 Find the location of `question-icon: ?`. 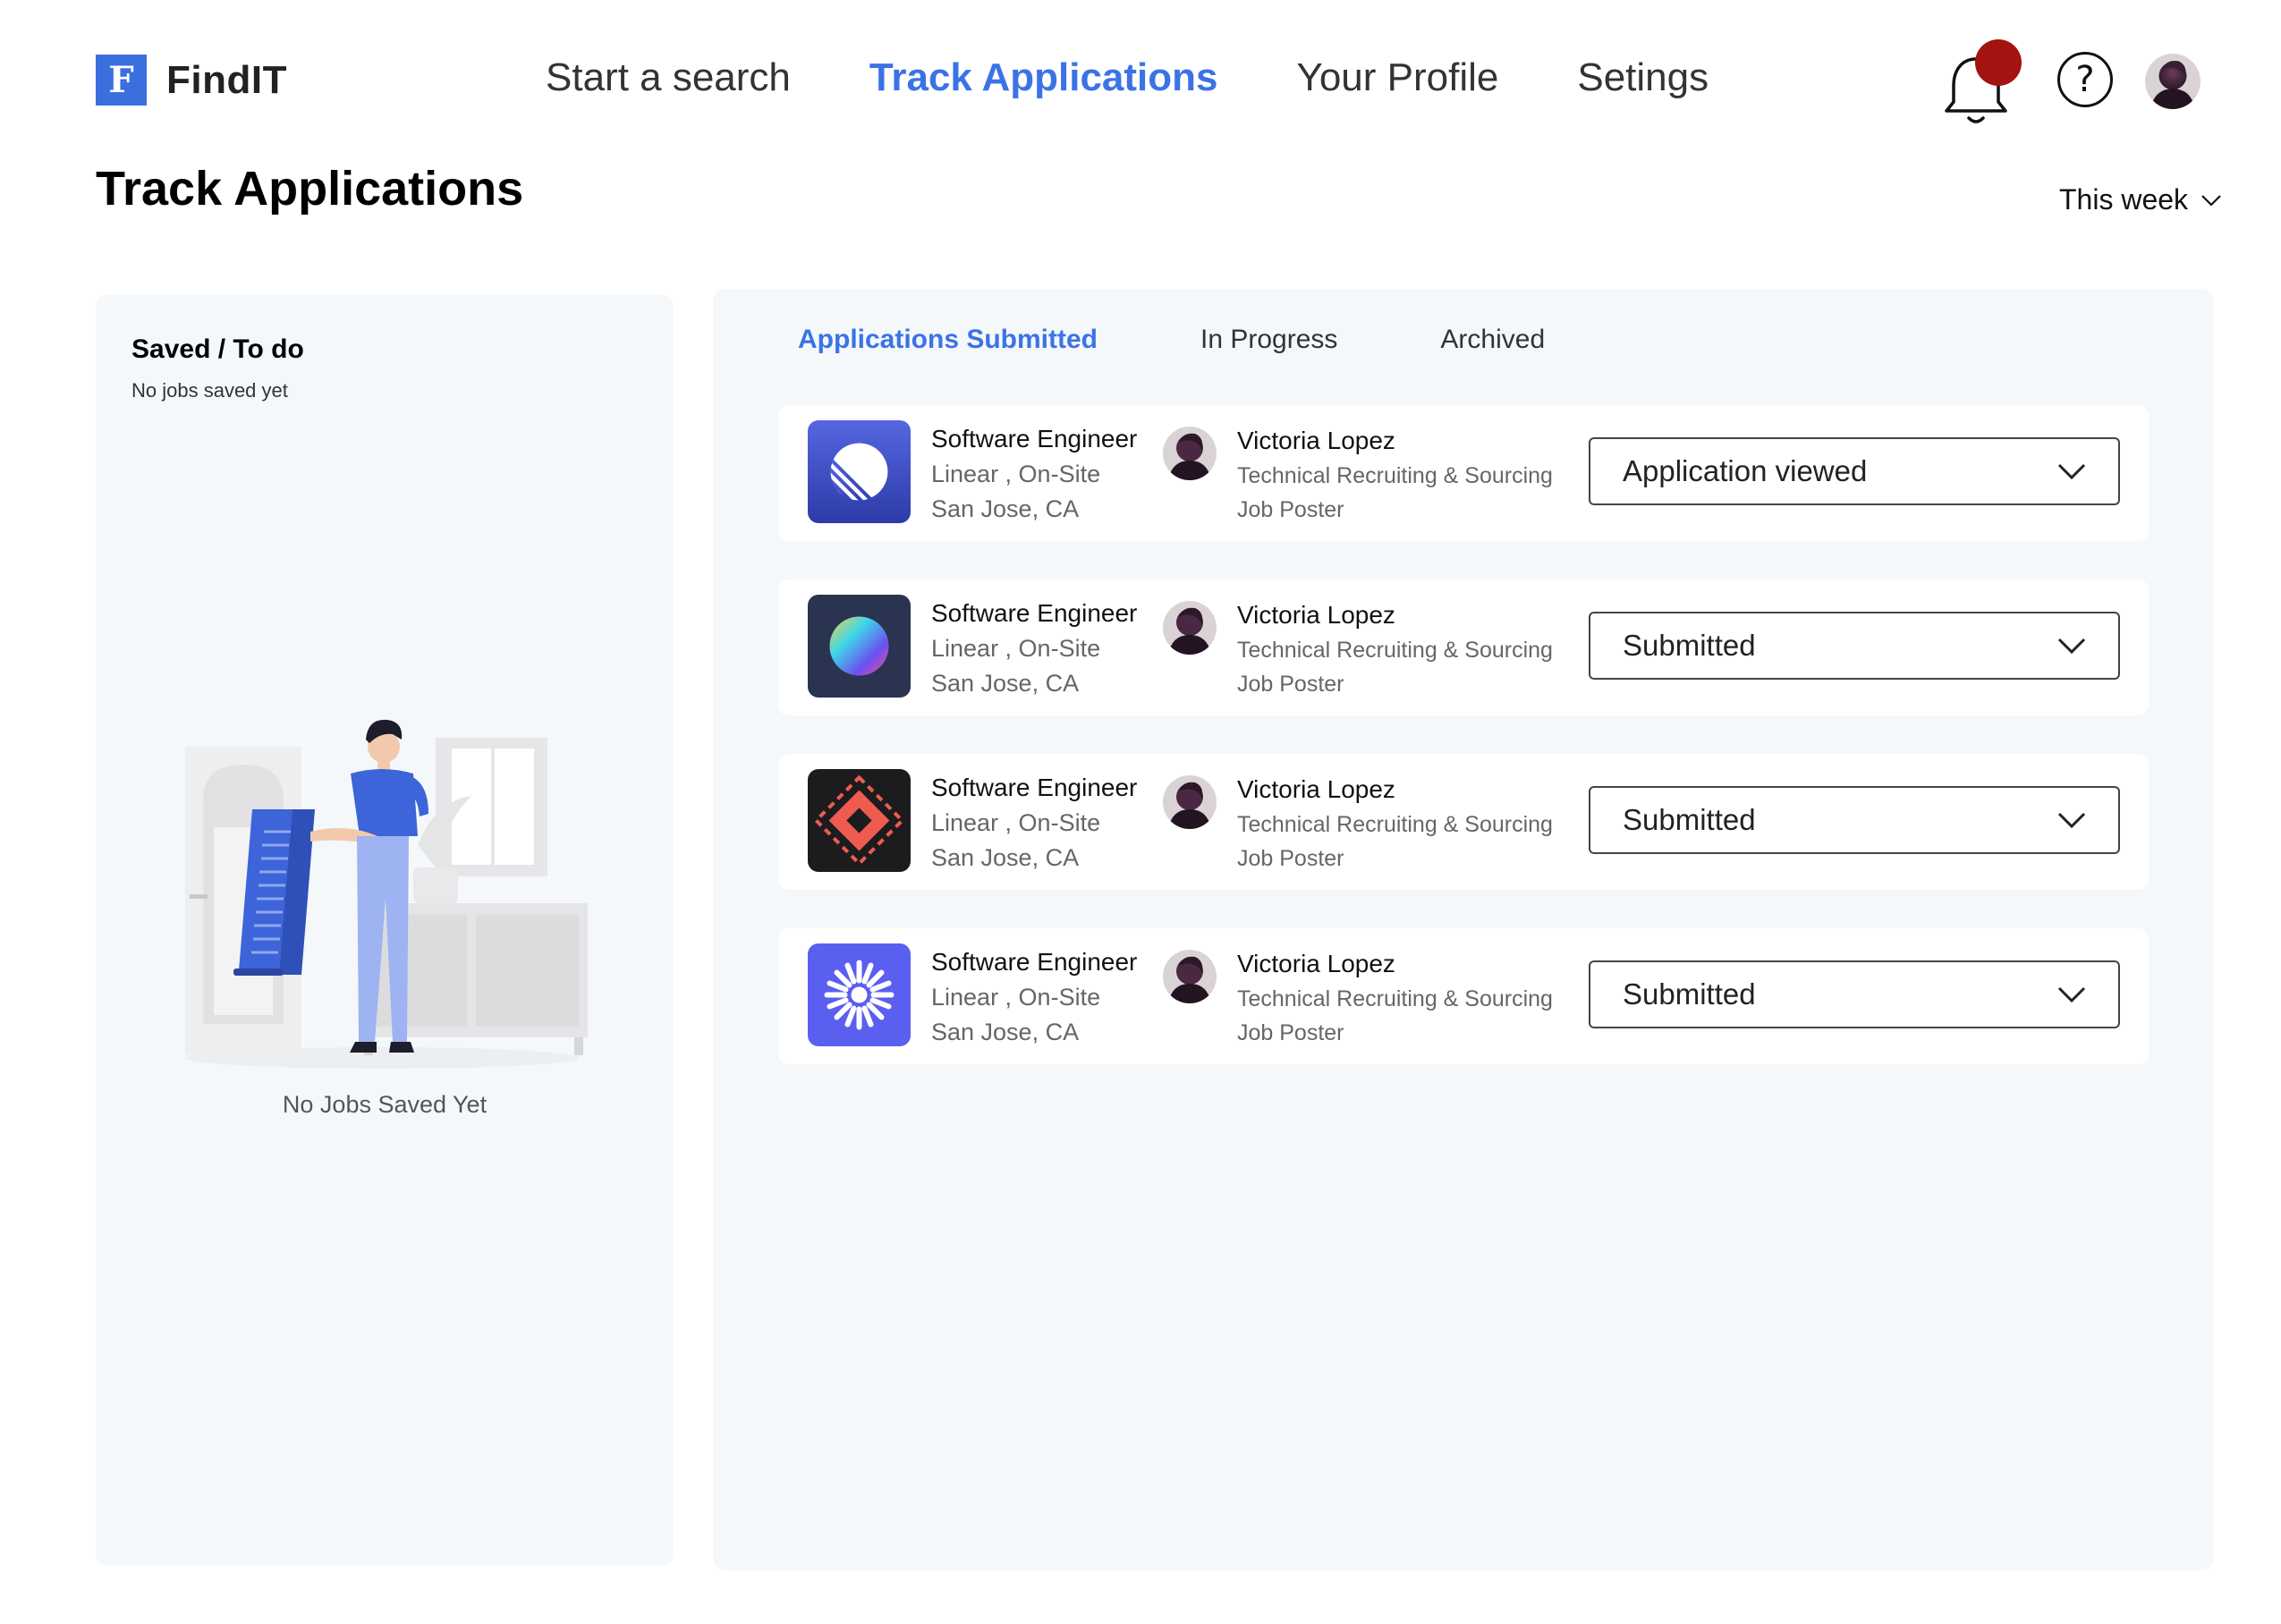

question-icon: ? is located at coordinates (2085, 79).